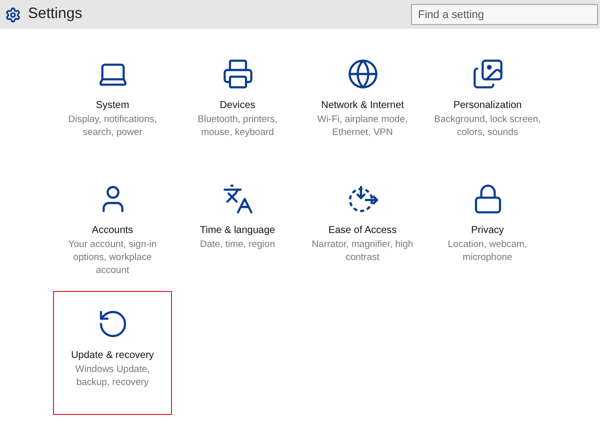 The image size is (600, 438). Describe the element at coordinates (504, 14) in the screenshot. I see `search-field: Find a setting` at that location.